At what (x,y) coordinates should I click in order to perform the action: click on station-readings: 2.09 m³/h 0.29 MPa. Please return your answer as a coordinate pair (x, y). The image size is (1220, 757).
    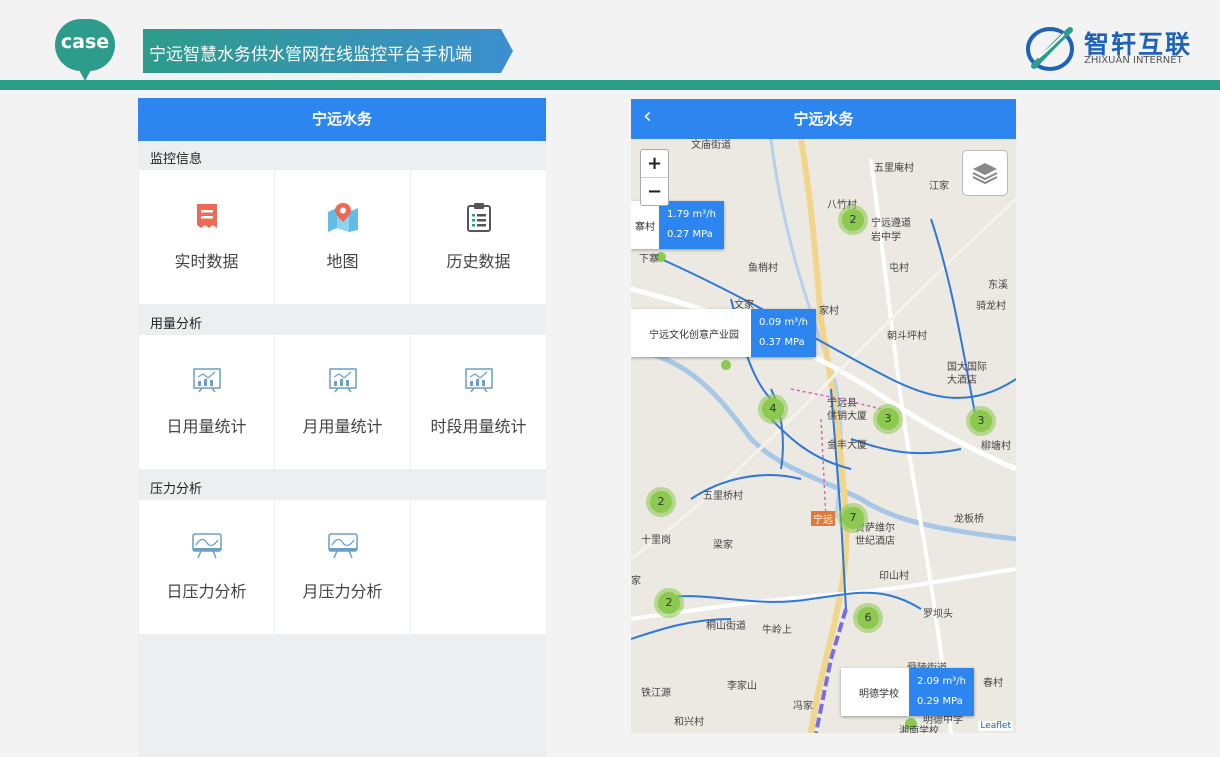
    Looking at the image, I should click on (941, 692).